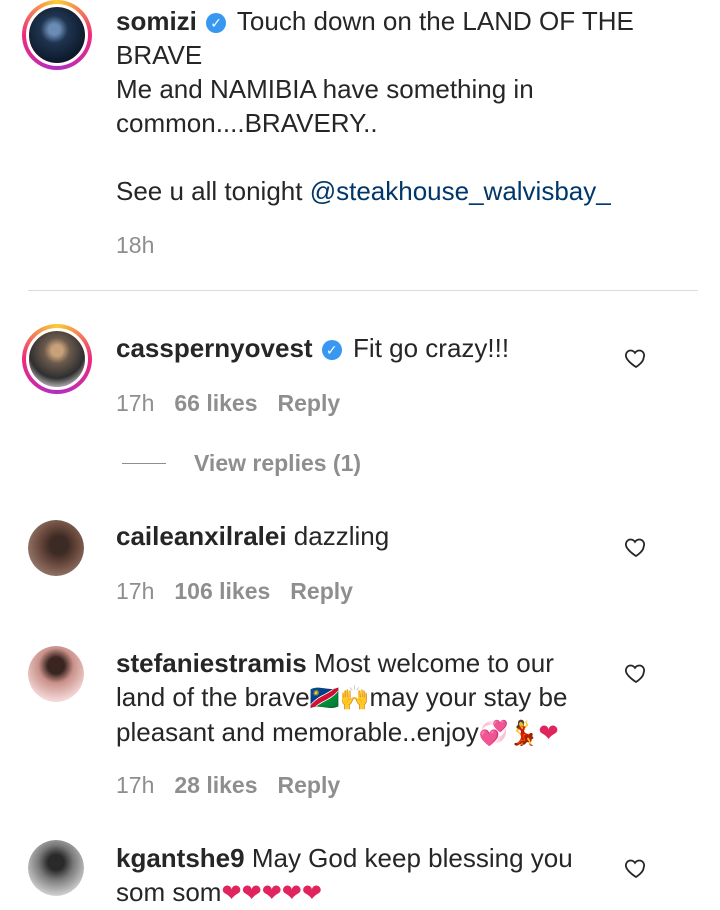  Describe the element at coordinates (211, 663) in the screenshot. I see `comment-username: stefaniestramis` at that location.